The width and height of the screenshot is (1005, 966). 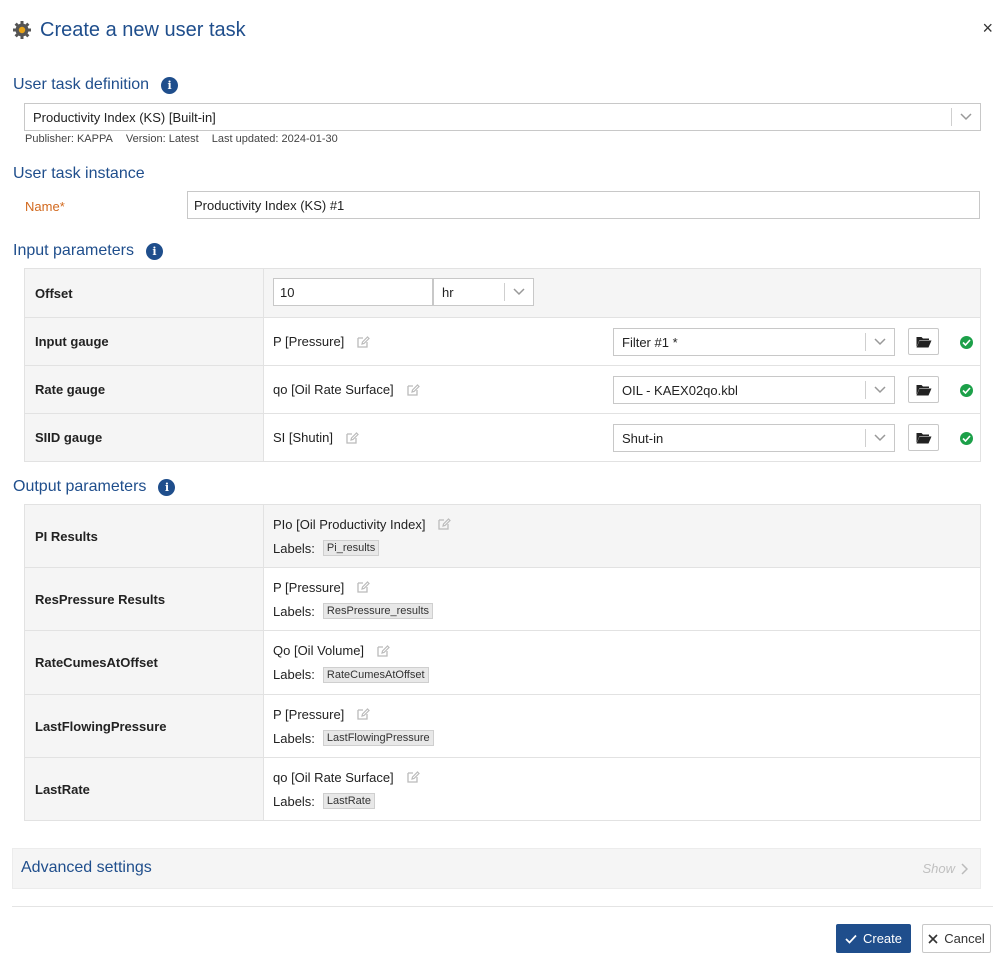 What do you see at coordinates (754, 390) in the screenshot?
I see `gauge-source-select: OIL - KAEX02qo.kbl` at bounding box center [754, 390].